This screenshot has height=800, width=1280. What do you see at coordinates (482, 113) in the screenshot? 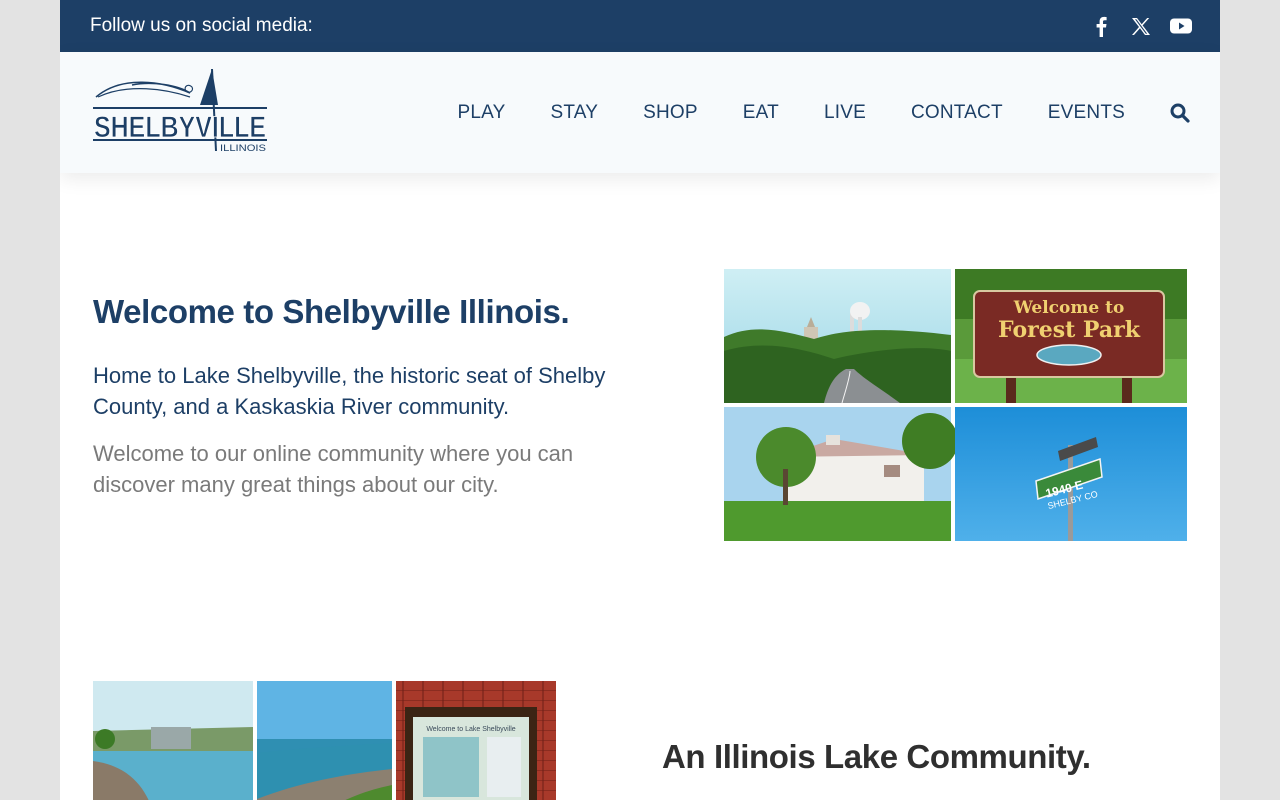
I see `nav-play: PLAY` at bounding box center [482, 113].